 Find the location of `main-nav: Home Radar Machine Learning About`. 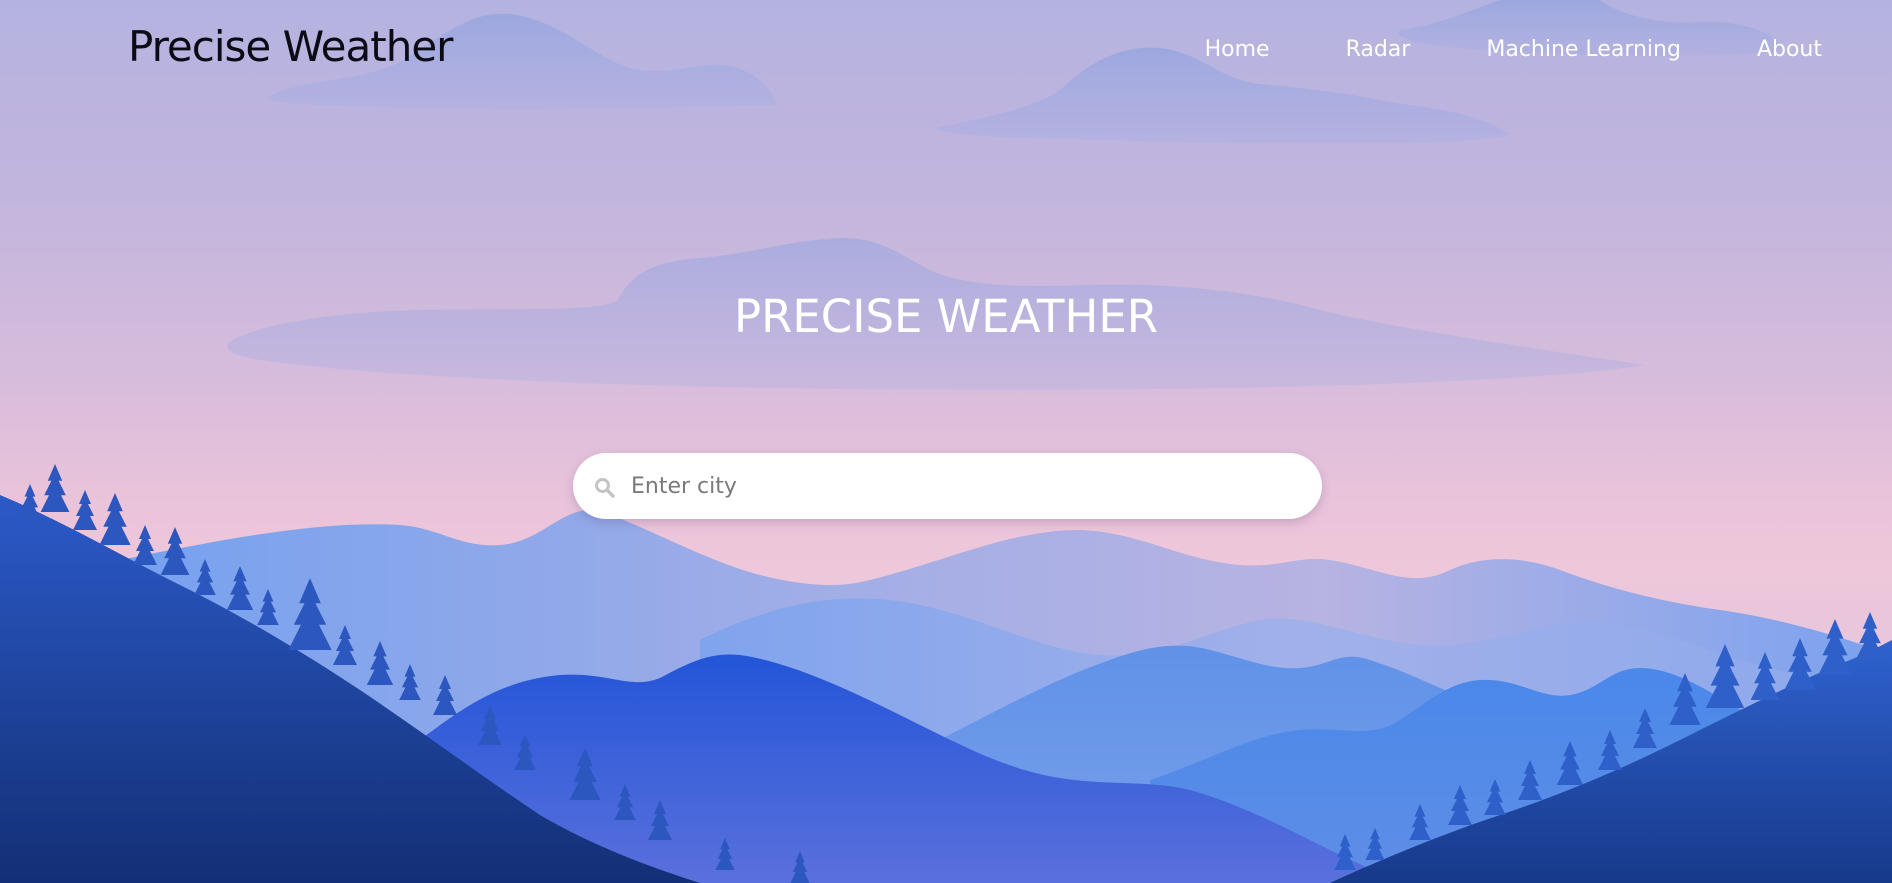

main-nav: Home Radar Machine Learning About is located at coordinates (1475, 49).